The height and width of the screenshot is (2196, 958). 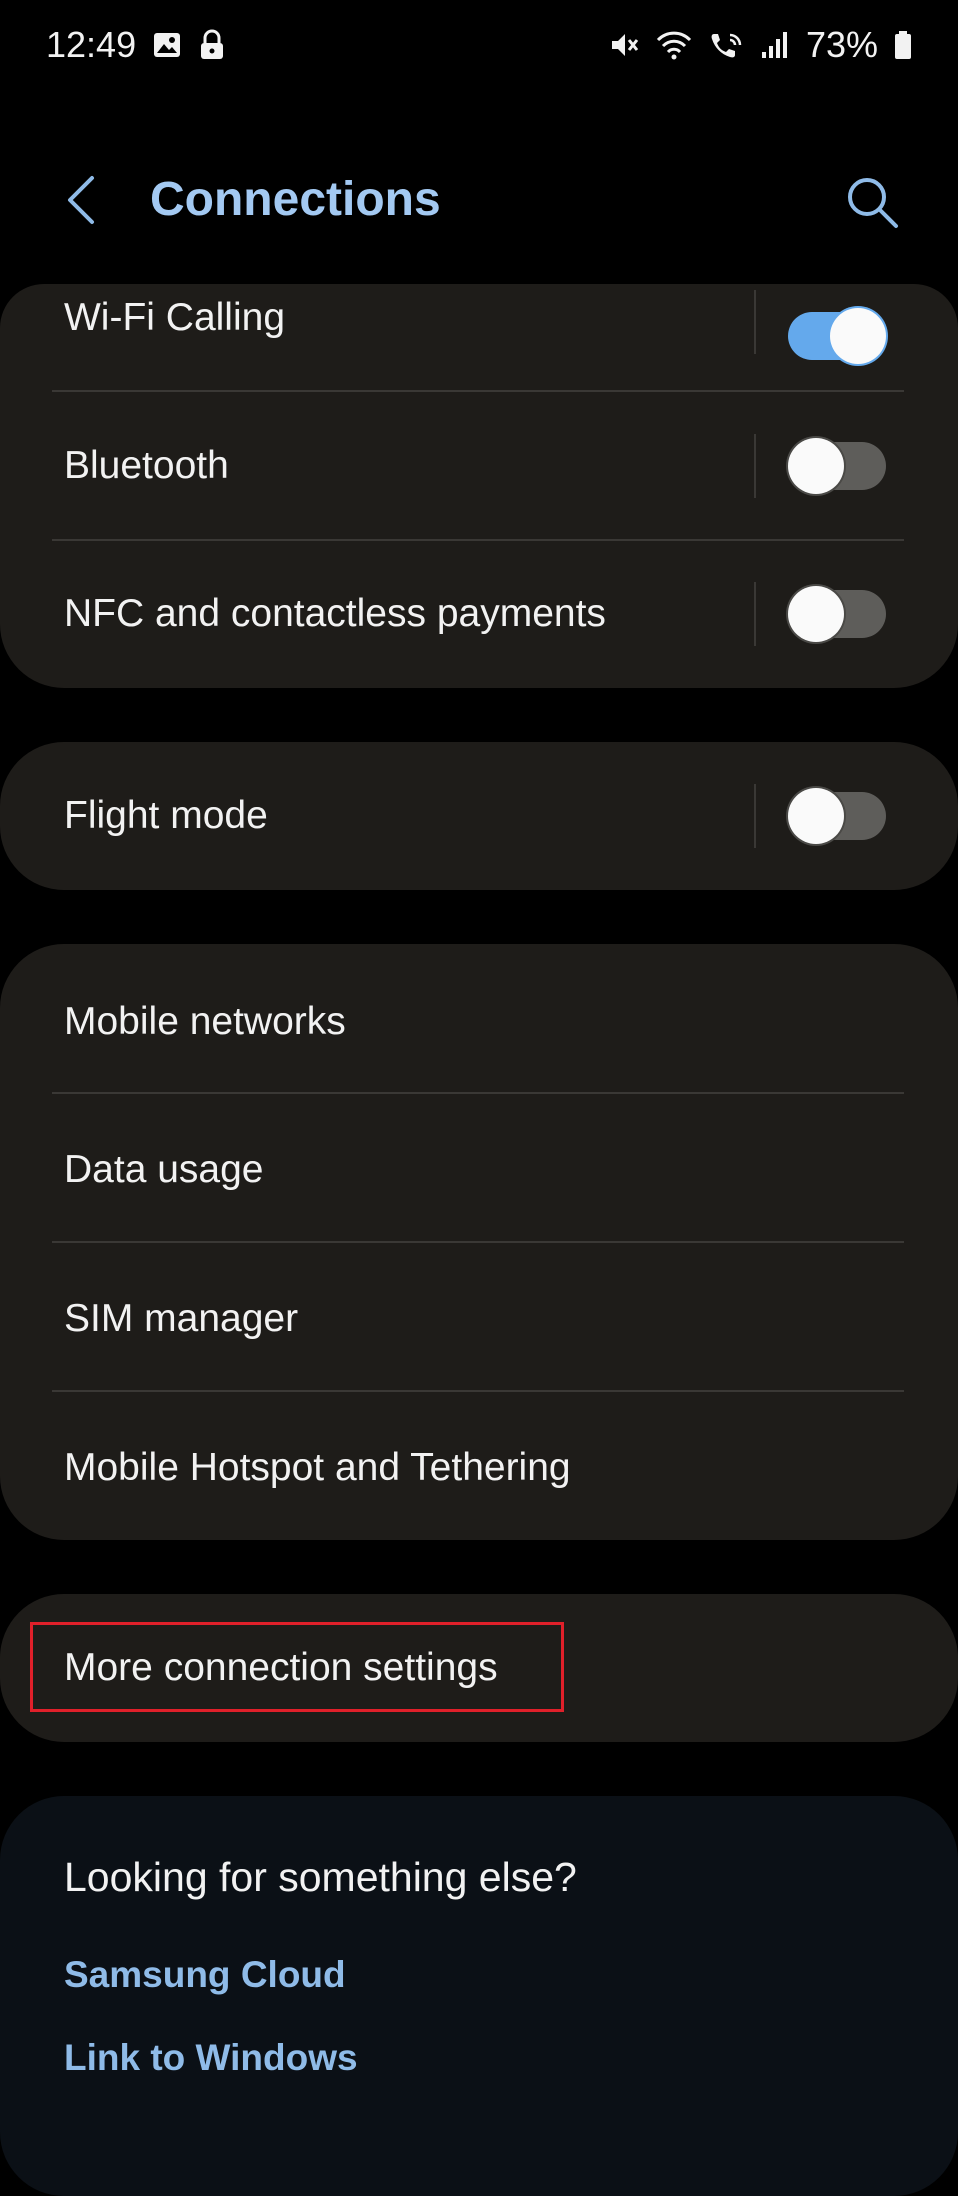 I want to click on page-title: Connections, so click(x=295, y=199).